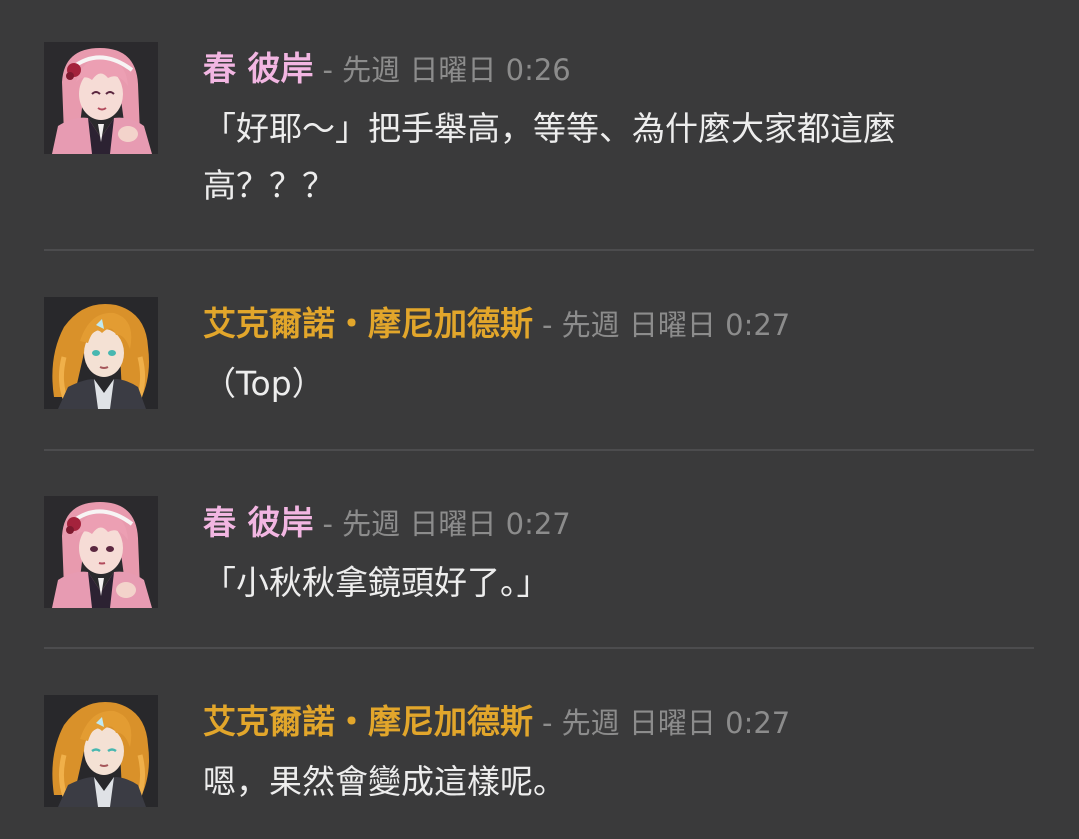 This screenshot has width=1079, height=839. I want to click on message-content: 春 彼岸 - 先週 日曜日 0:27 「小秋秋拿鏡頭好了。」, so click(618, 553).